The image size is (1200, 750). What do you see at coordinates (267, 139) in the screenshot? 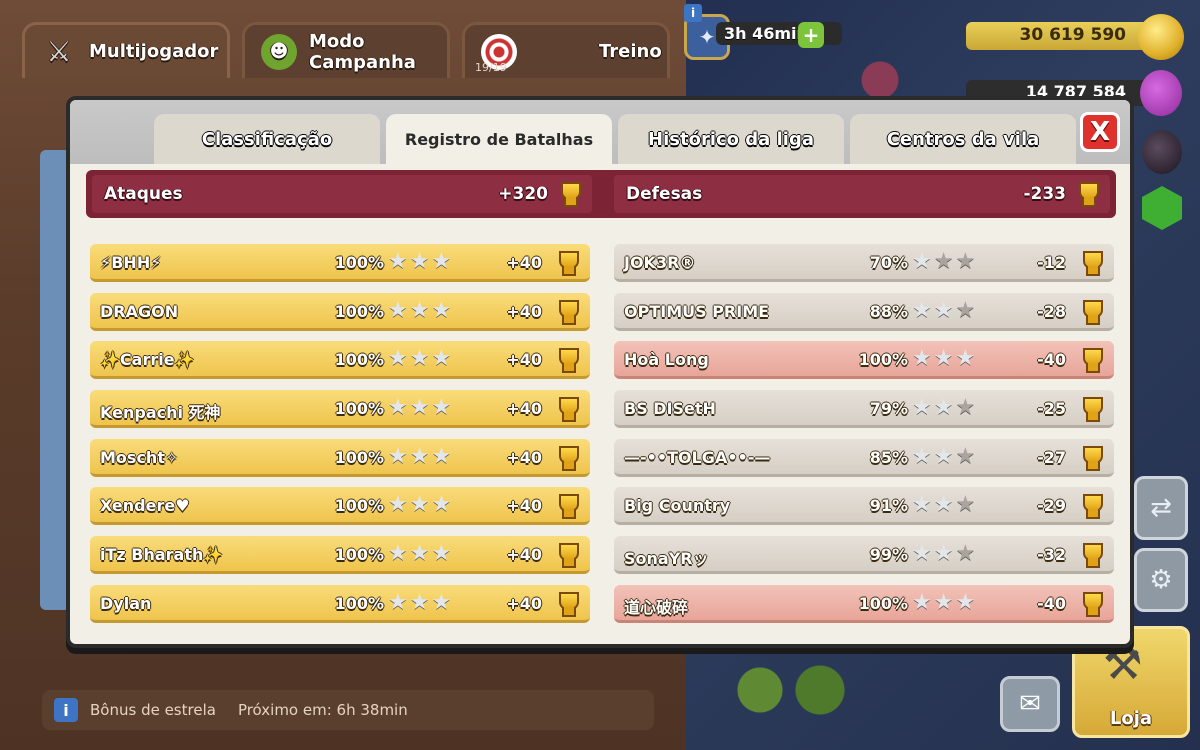
I see `tab-ranking: Classificação` at bounding box center [267, 139].